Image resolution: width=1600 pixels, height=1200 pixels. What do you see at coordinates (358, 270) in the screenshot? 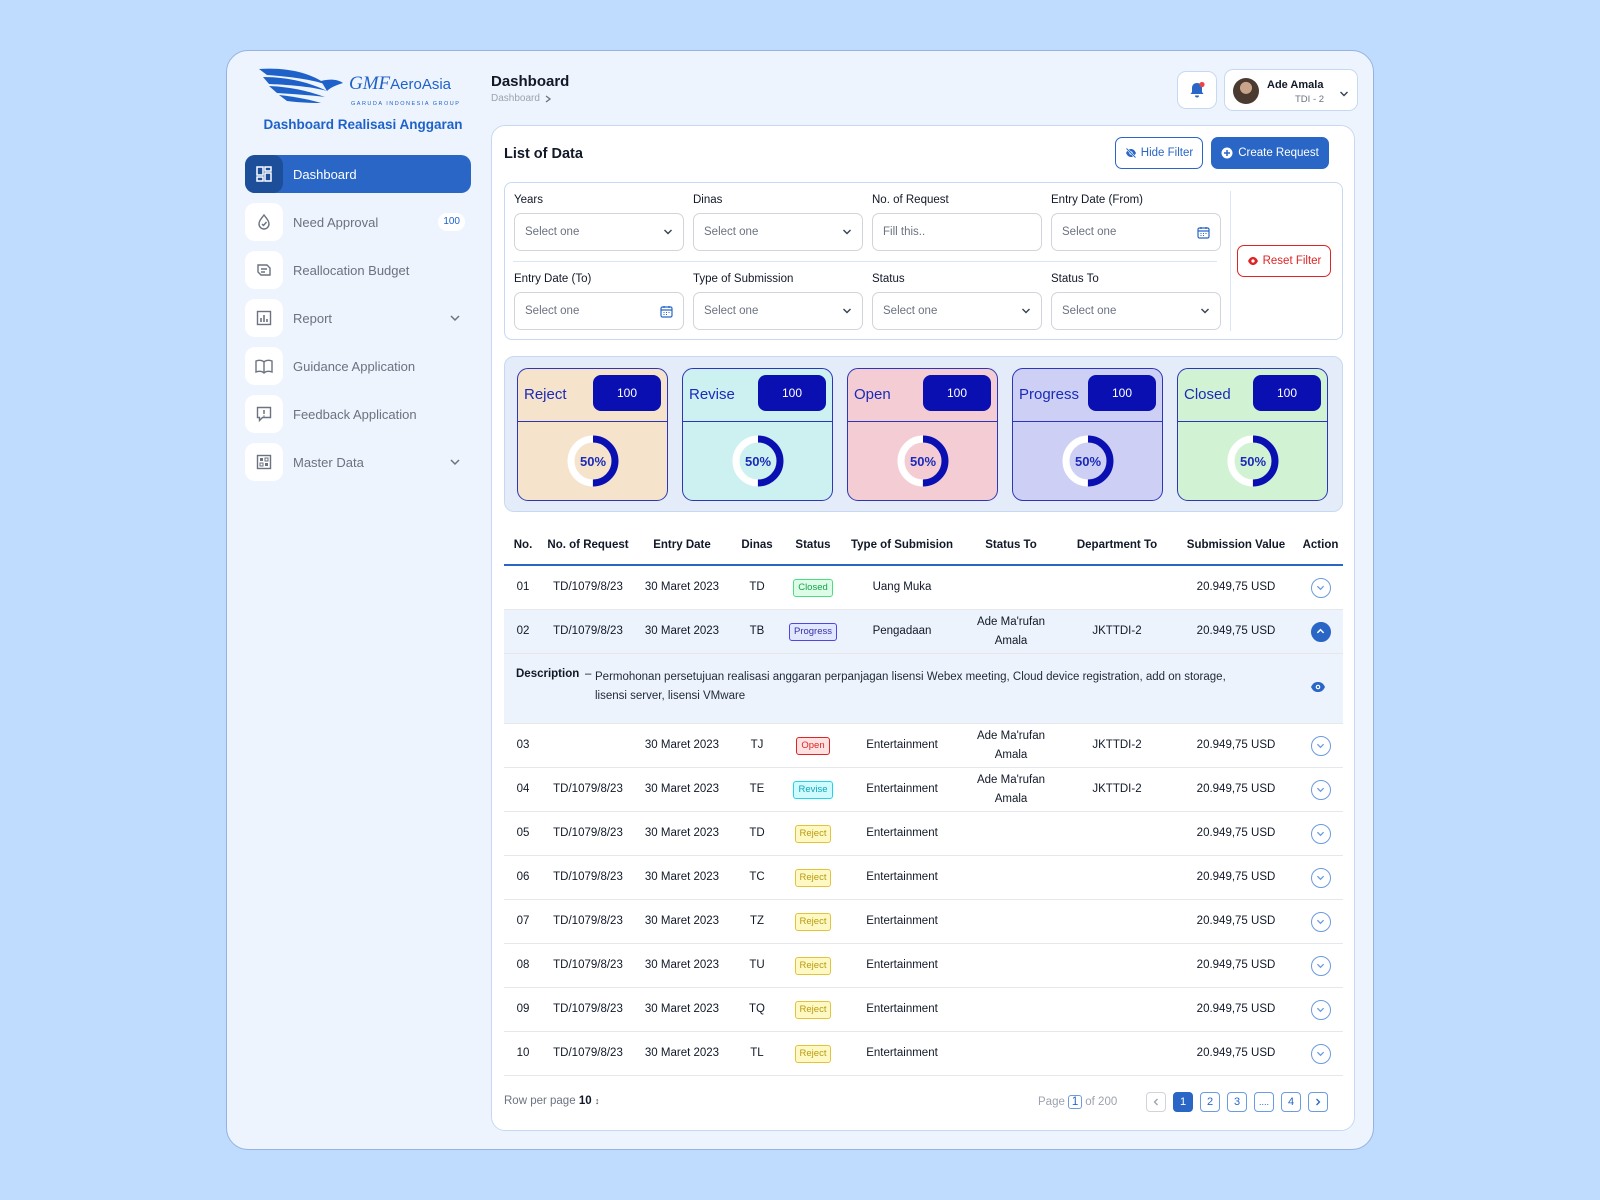
I see `sidebar-item-reallocation-budget: Reallocation Budget` at bounding box center [358, 270].